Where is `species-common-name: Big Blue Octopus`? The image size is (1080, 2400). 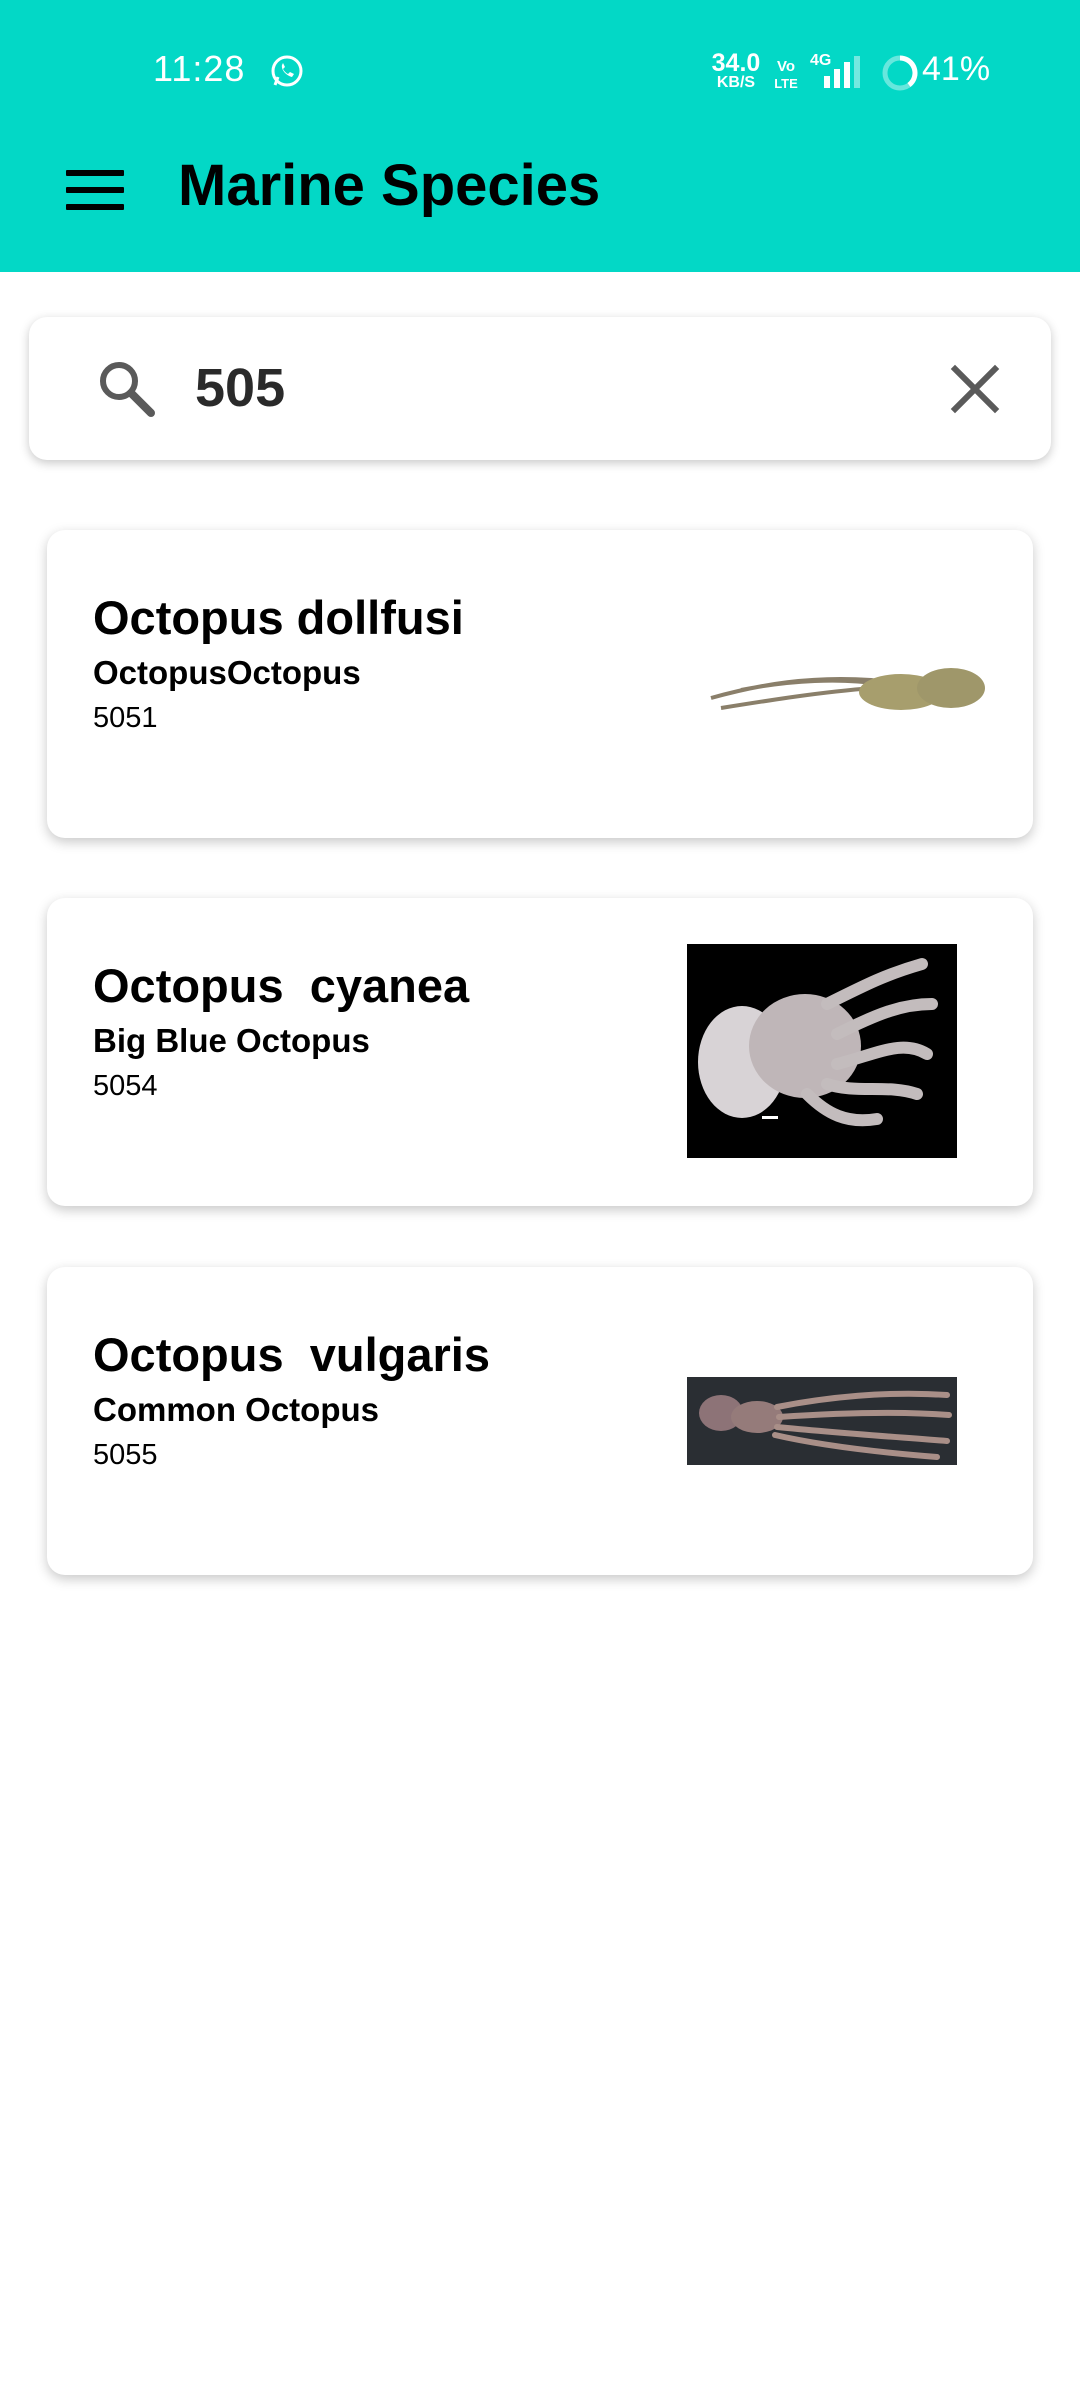 species-common-name: Big Blue Octopus is located at coordinates (231, 1040).